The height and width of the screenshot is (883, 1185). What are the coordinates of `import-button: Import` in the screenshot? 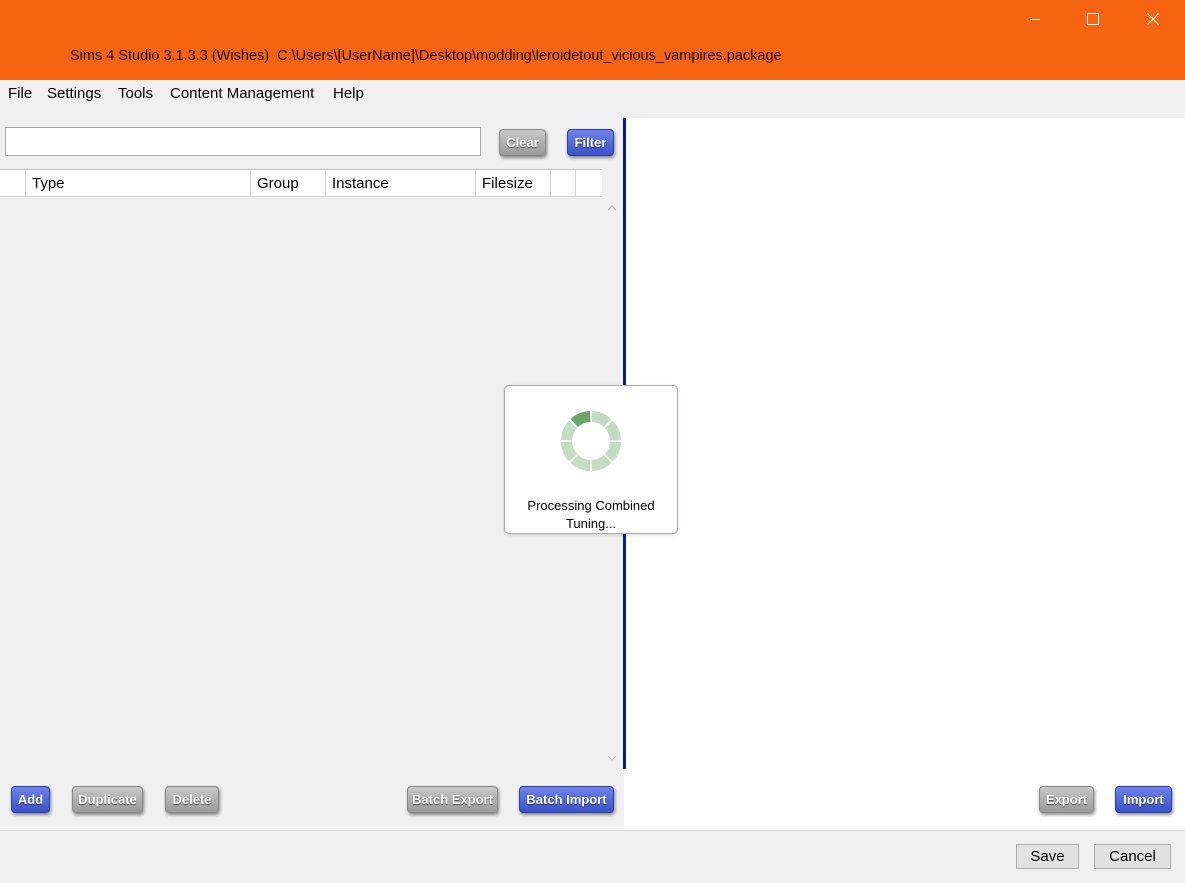 It's located at (1143, 799).